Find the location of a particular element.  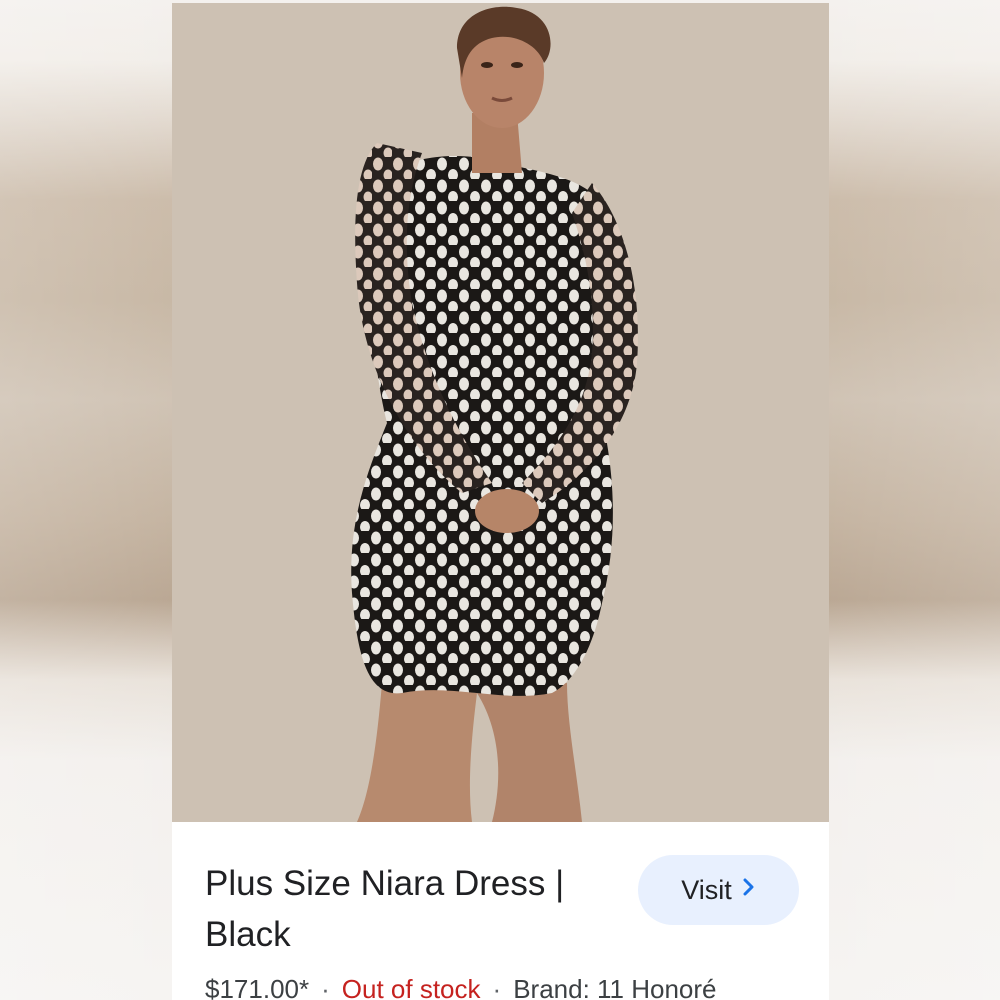

product-title-line2: Black is located at coordinates (248, 934).